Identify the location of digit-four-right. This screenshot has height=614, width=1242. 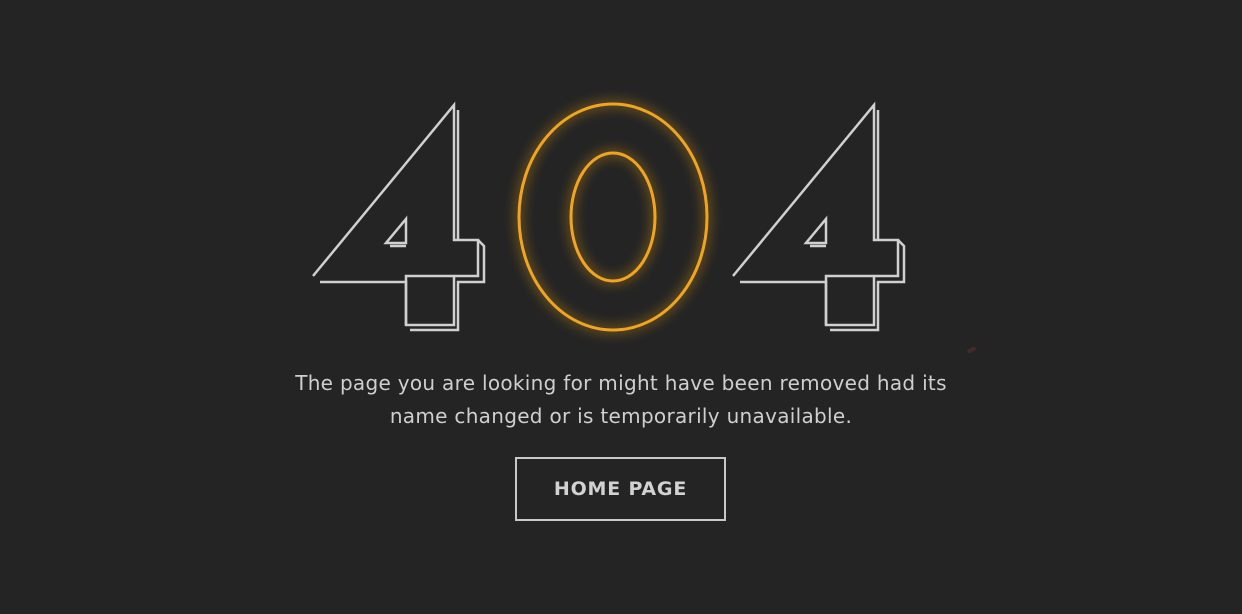
(819, 216).